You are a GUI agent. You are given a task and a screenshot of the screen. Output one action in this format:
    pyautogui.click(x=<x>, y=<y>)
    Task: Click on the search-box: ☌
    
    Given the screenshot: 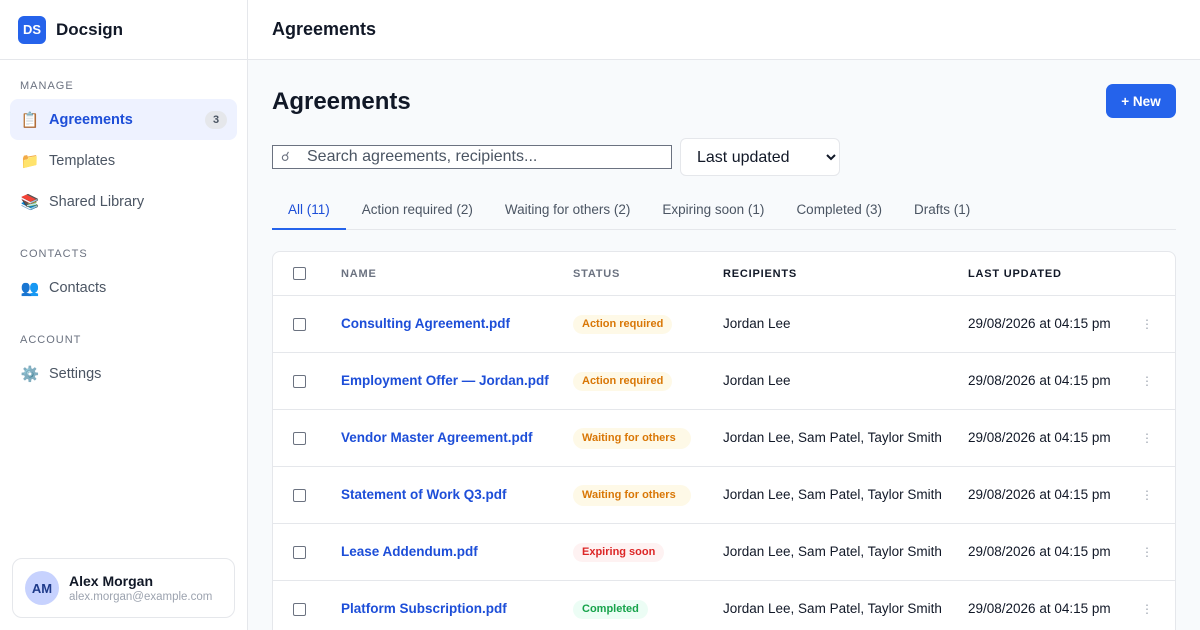 What is the action you would take?
    pyautogui.click(x=472, y=157)
    